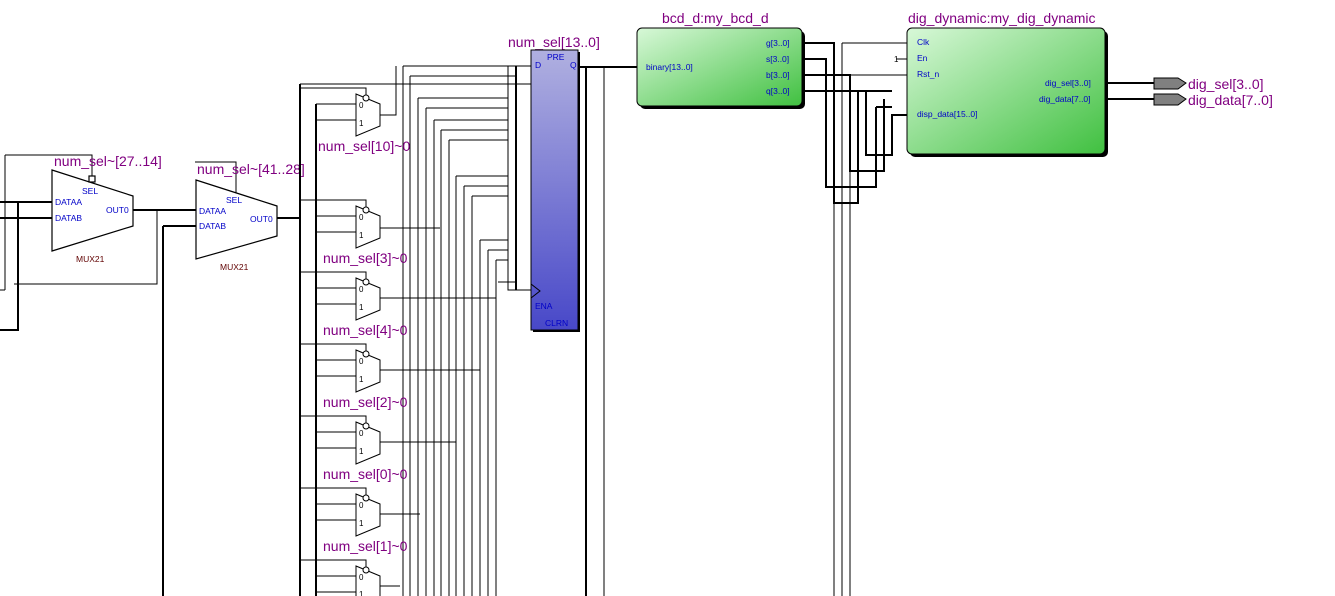 The width and height of the screenshot is (1335, 596). Describe the element at coordinates (365, 402) in the screenshot. I see `small-mux-4-label: num_sel[2]~0` at that location.